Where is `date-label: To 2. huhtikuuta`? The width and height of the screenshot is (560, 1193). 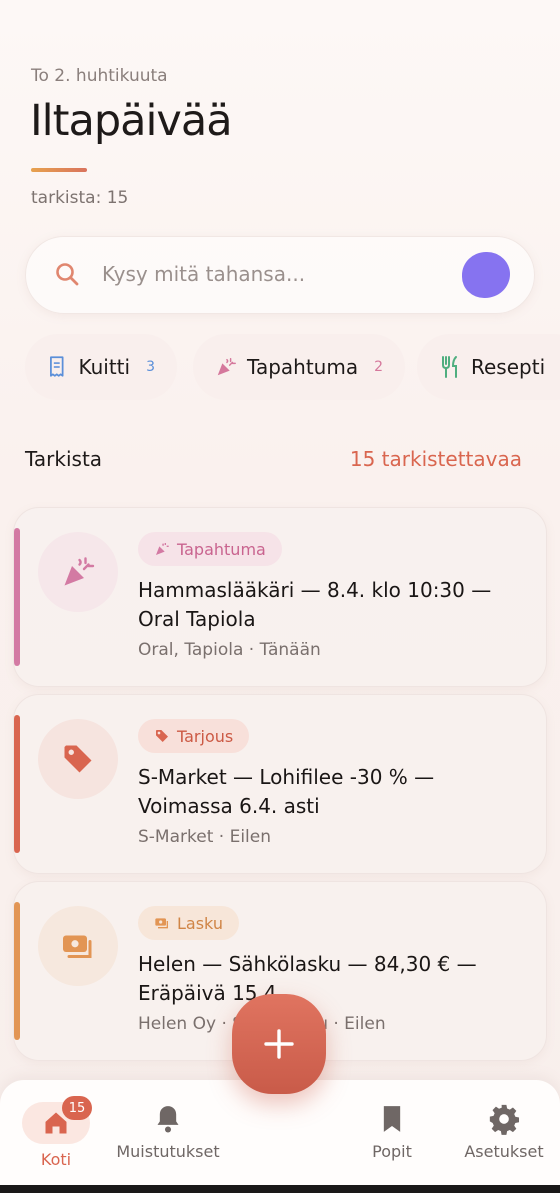
date-label: To 2. huhtikuuta is located at coordinates (99, 76).